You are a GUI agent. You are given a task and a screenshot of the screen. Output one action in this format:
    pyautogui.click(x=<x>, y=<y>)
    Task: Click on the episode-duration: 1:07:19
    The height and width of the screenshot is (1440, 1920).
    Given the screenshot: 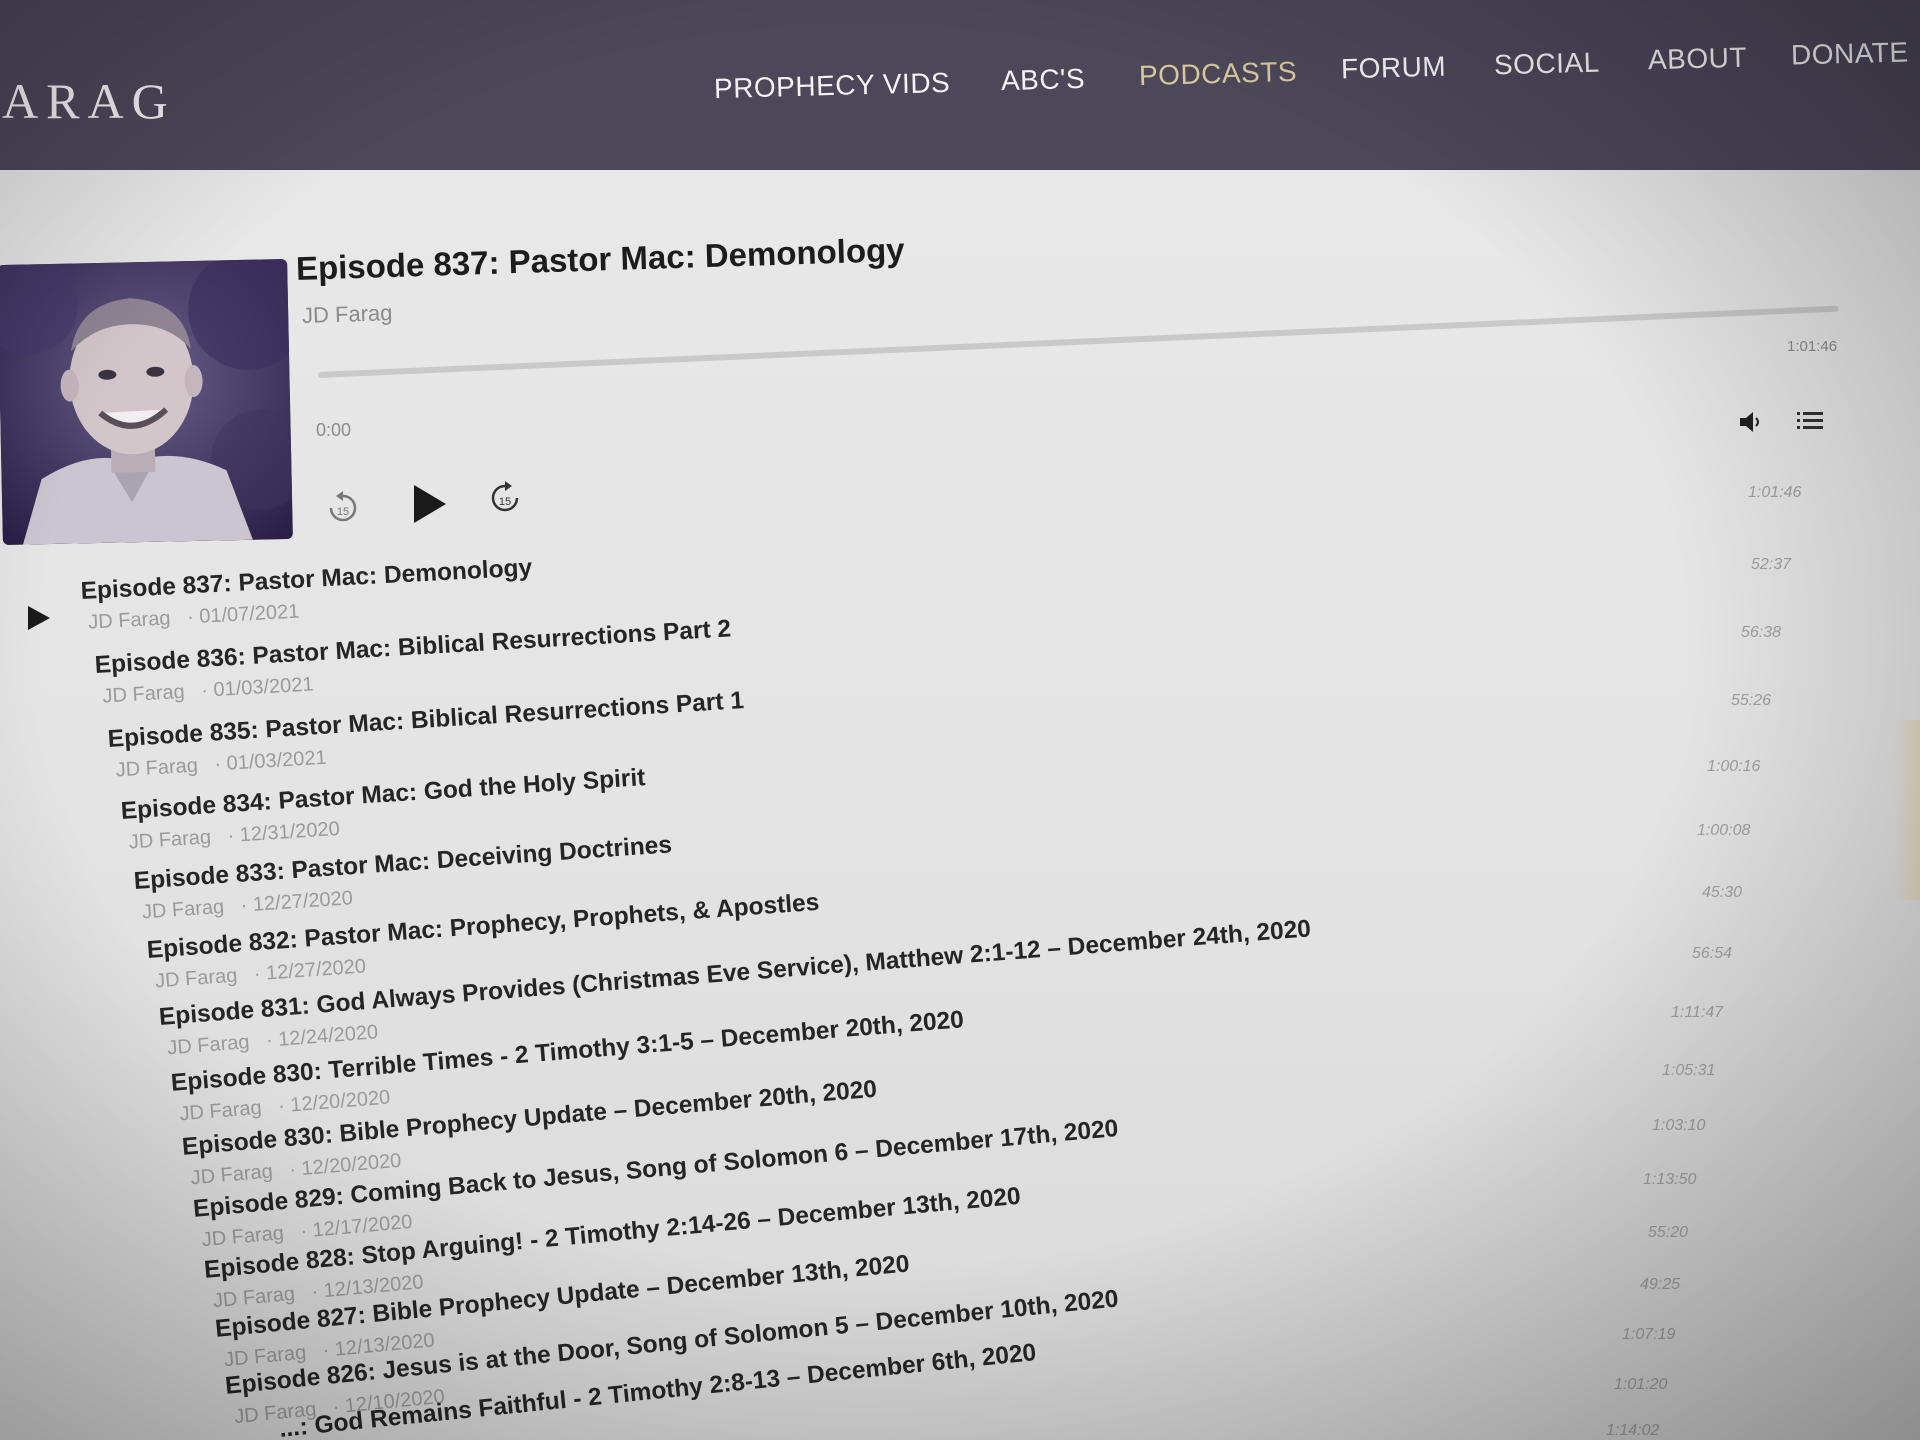 What is the action you would take?
    pyautogui.click(x=1649, y=1334)
    